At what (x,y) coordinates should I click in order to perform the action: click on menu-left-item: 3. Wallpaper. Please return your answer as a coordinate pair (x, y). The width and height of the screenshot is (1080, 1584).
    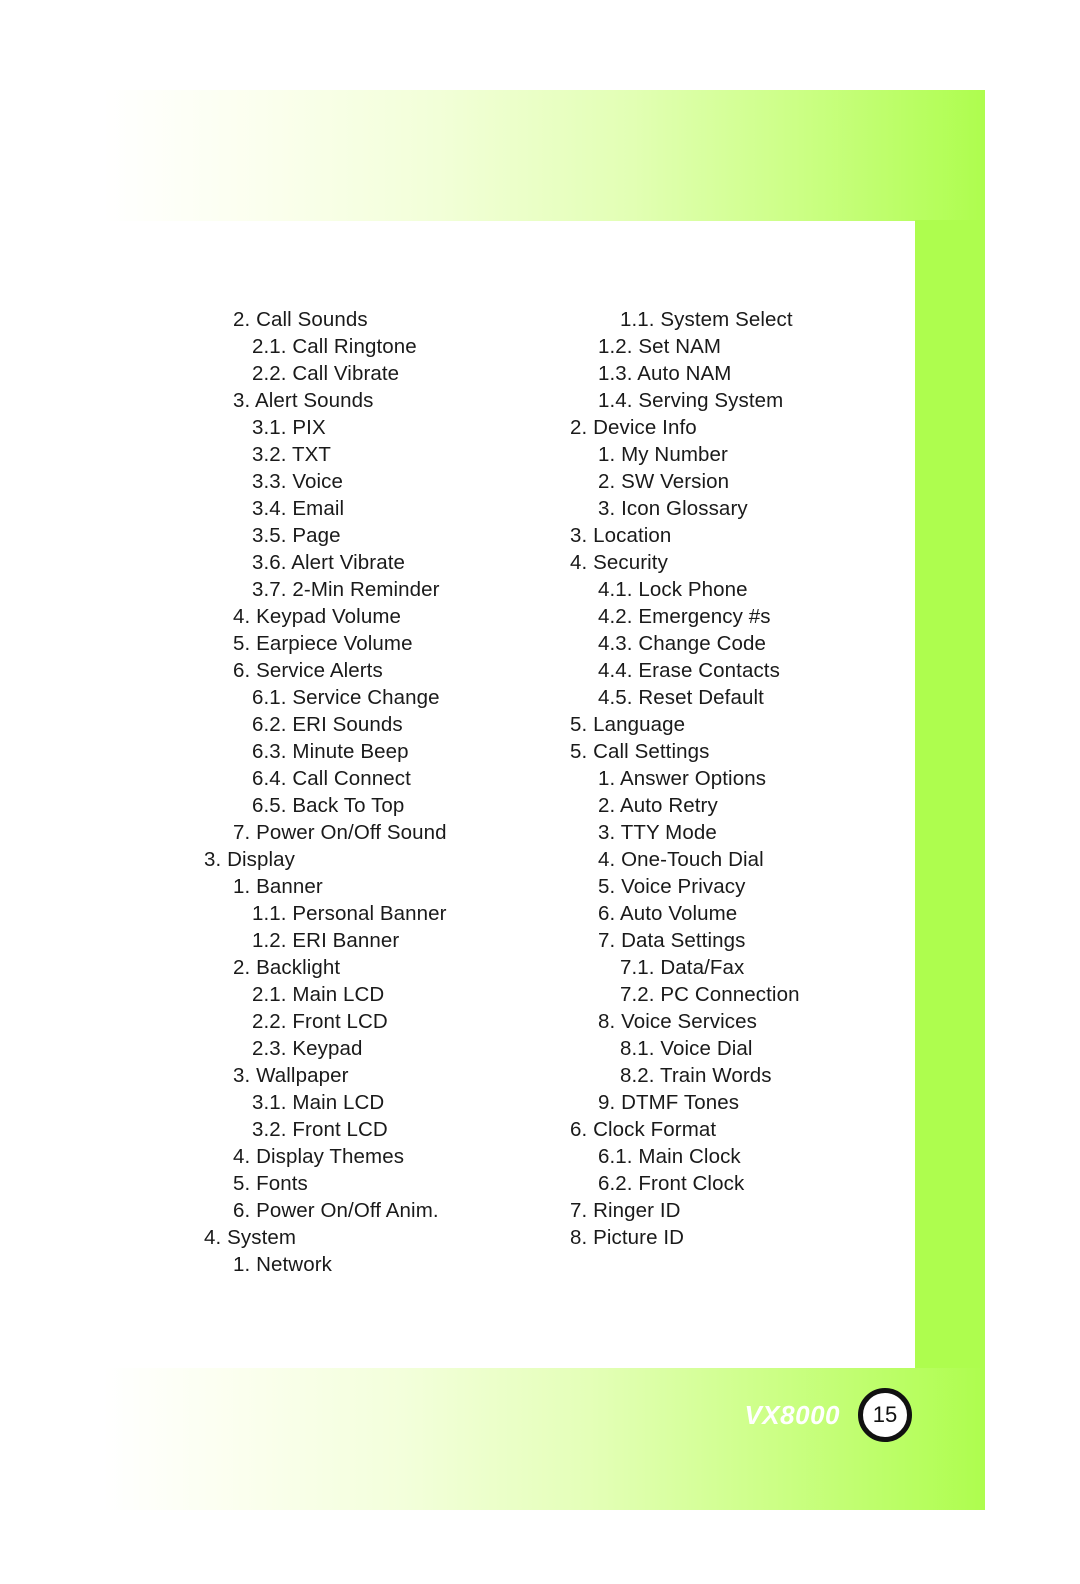
    Looking at the image, I should click on (291, 1075).